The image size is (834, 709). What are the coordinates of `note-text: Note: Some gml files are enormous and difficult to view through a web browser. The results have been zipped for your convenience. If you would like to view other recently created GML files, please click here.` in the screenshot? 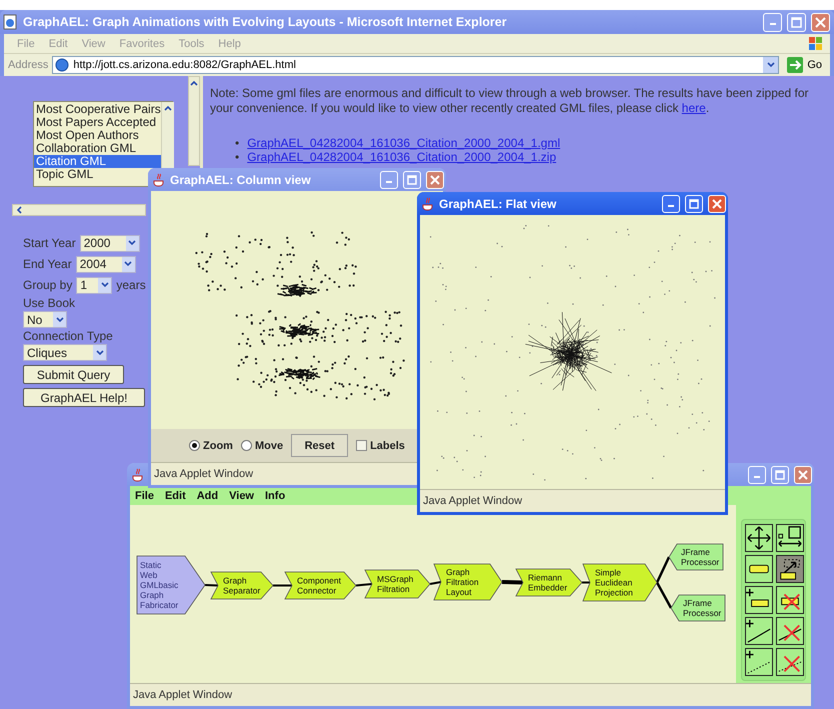 It's located at (510, 101).